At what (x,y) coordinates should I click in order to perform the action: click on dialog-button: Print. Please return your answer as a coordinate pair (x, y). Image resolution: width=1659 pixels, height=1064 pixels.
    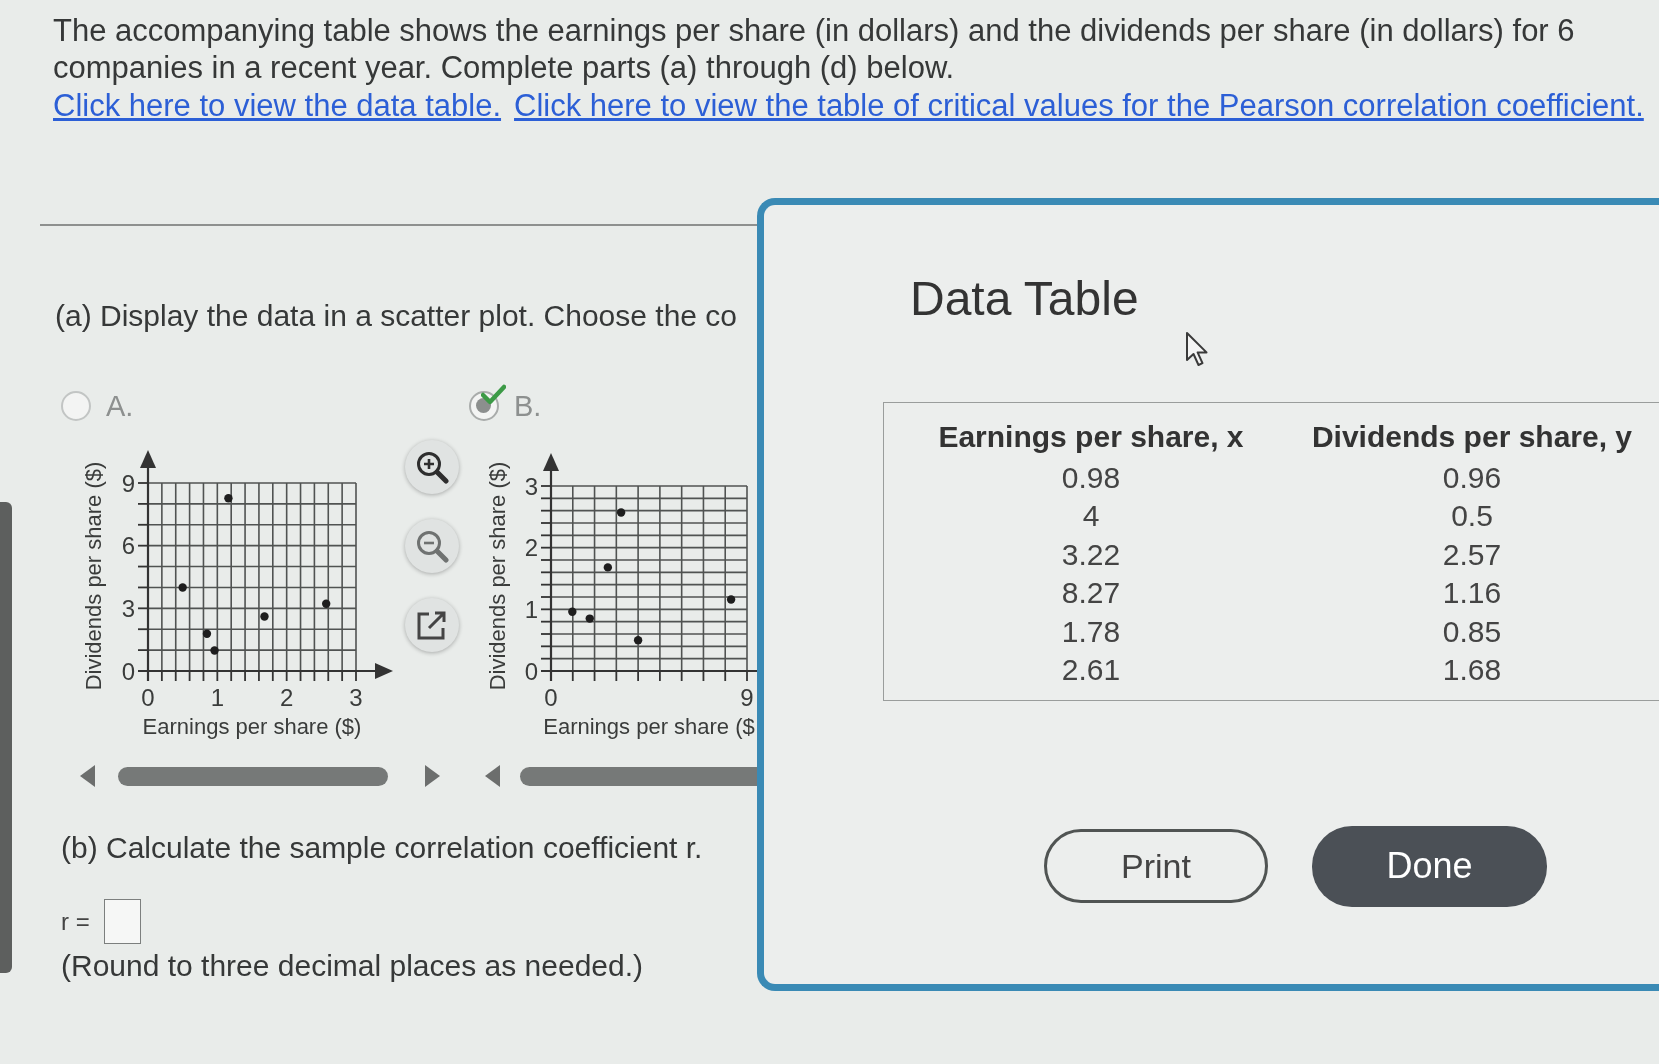
    Looking at the image, I should click on (1156, 866).